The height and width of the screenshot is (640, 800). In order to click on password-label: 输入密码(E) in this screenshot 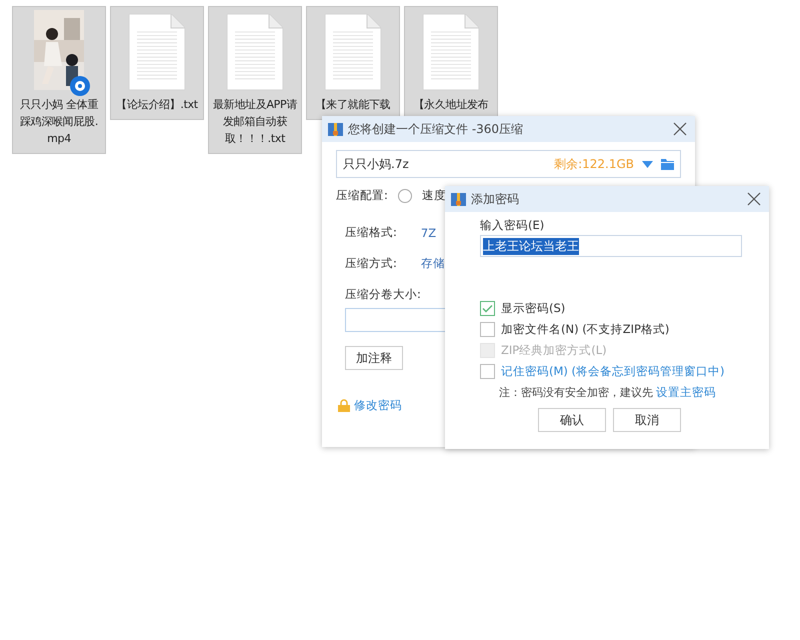, I will do `click(513, 225)`.